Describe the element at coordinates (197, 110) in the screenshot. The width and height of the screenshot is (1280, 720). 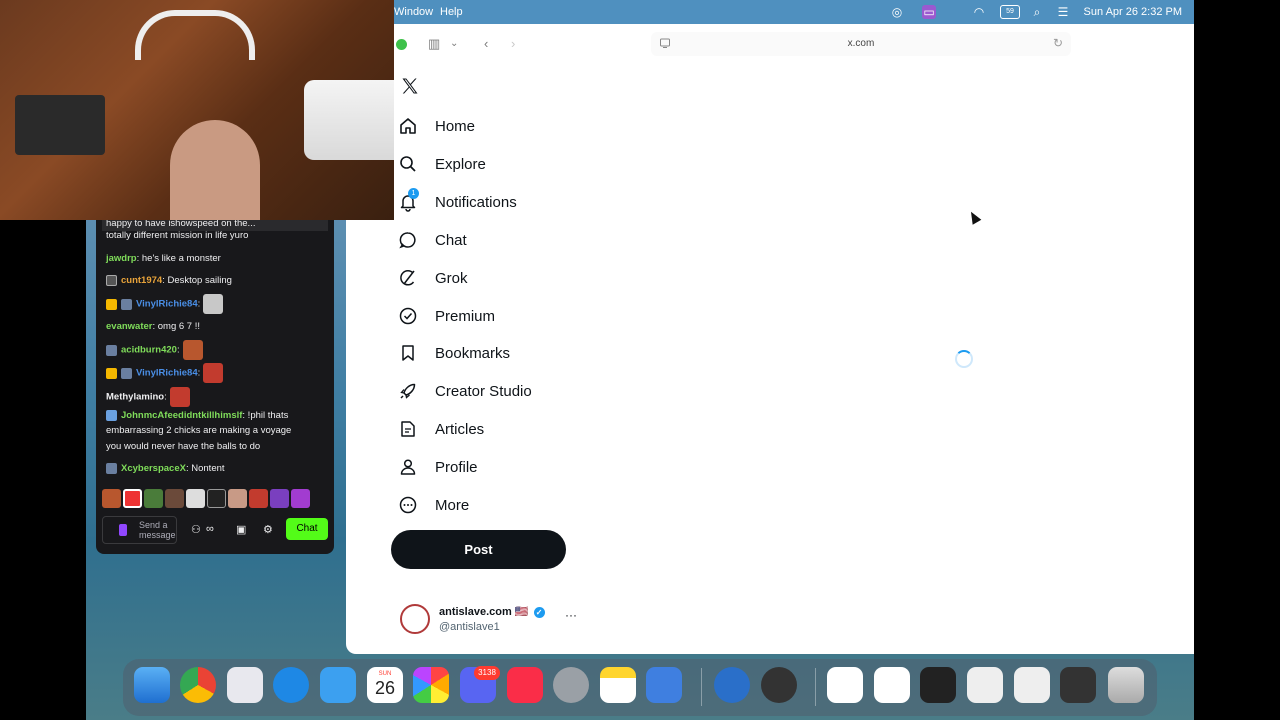
I see `webcam-overlay` at that location.